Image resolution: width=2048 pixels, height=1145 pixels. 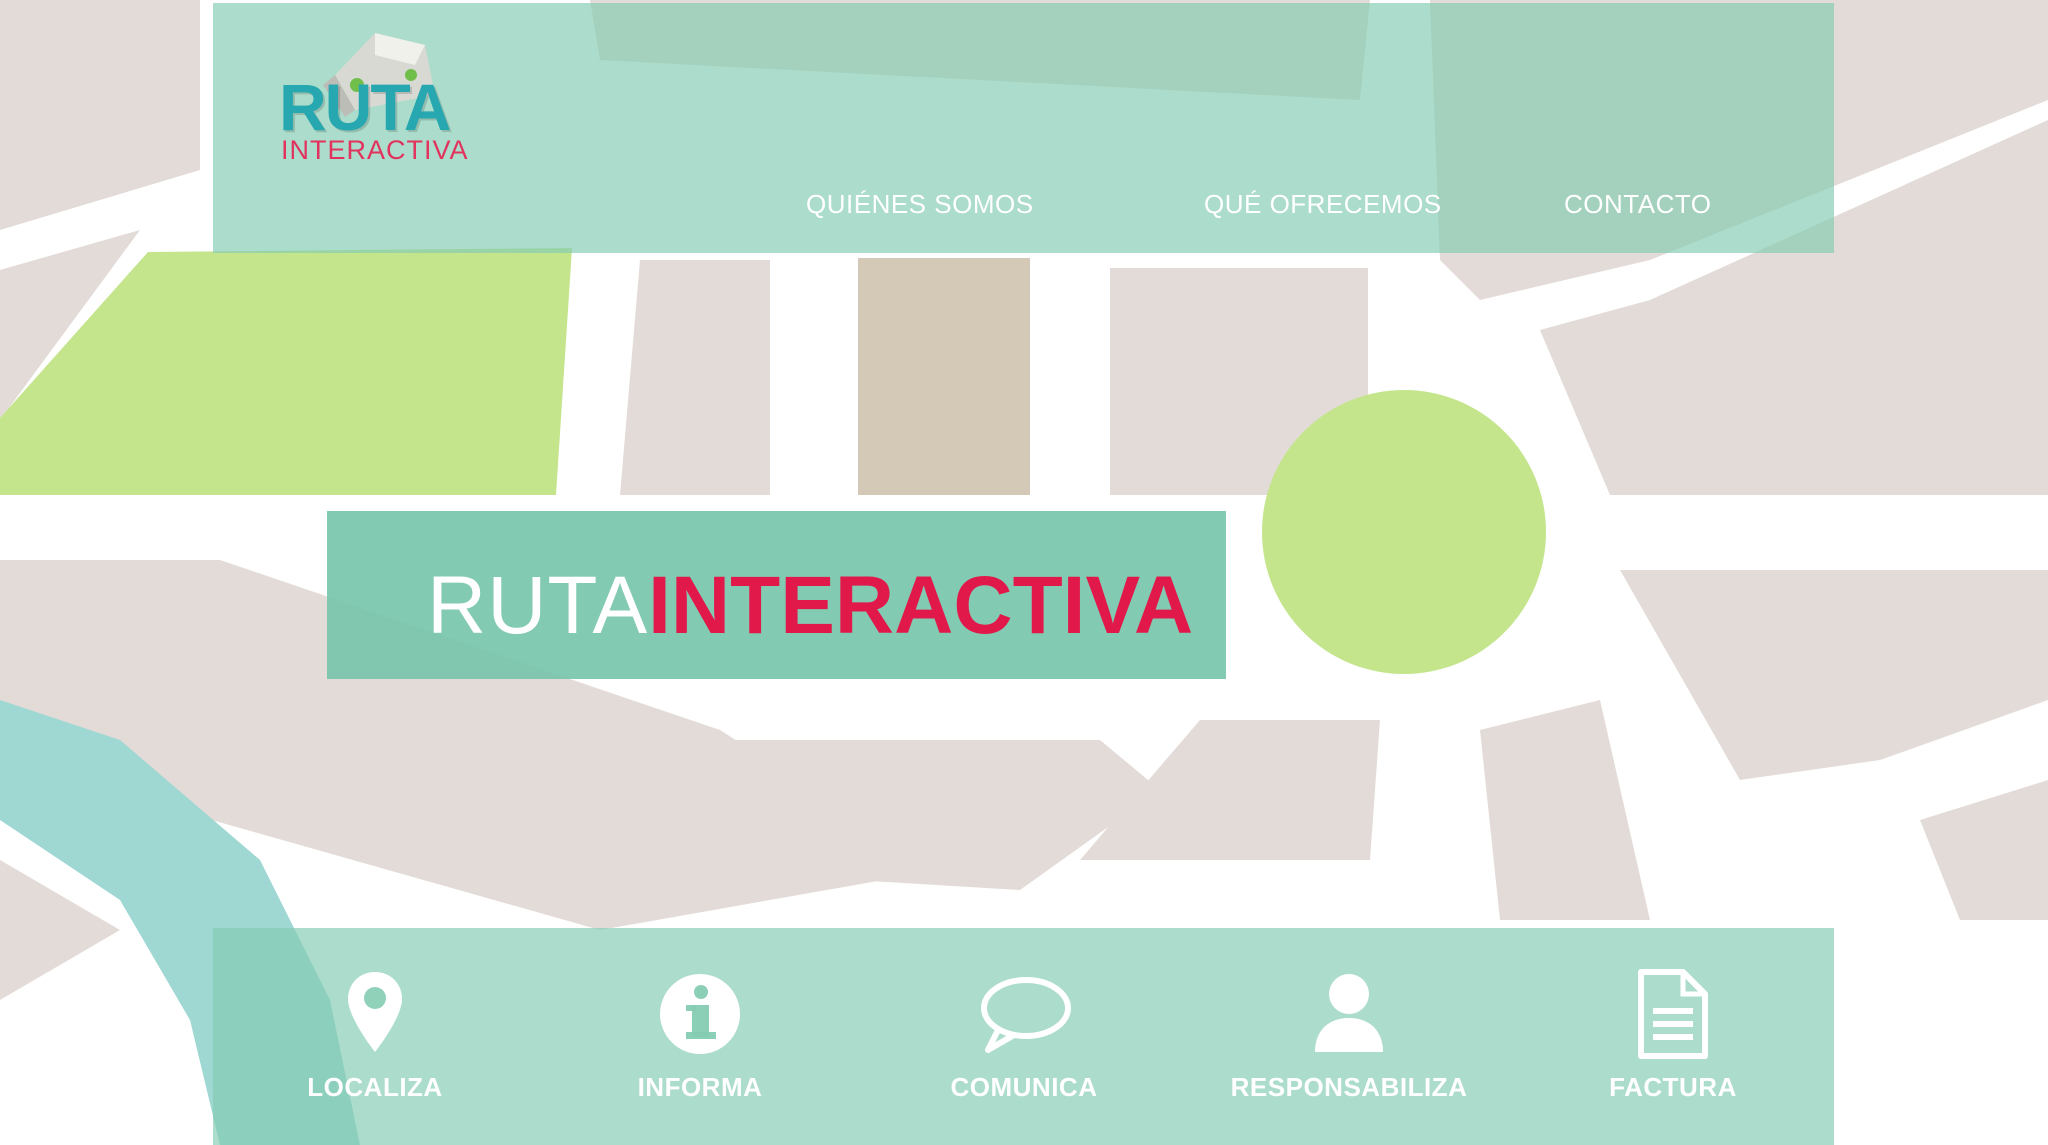 I want to click on document-icon, so click(x=1673, y=1014).